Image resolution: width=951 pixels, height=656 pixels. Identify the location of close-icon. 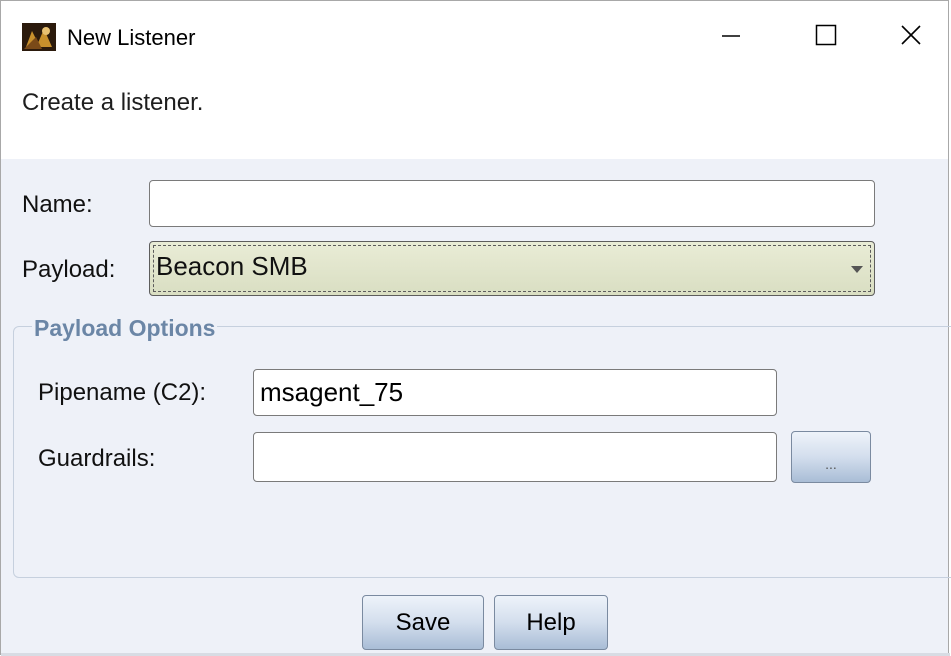
(911, 37).